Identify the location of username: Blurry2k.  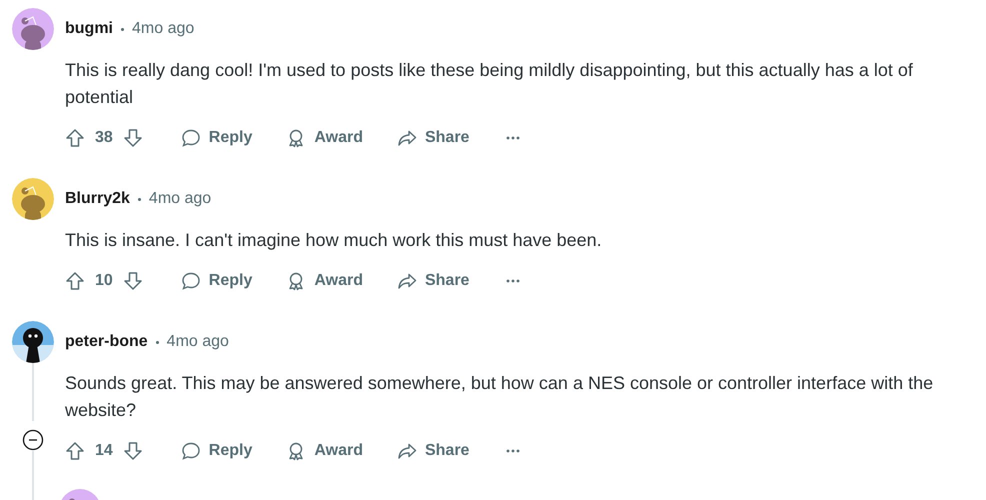
(97, 199).